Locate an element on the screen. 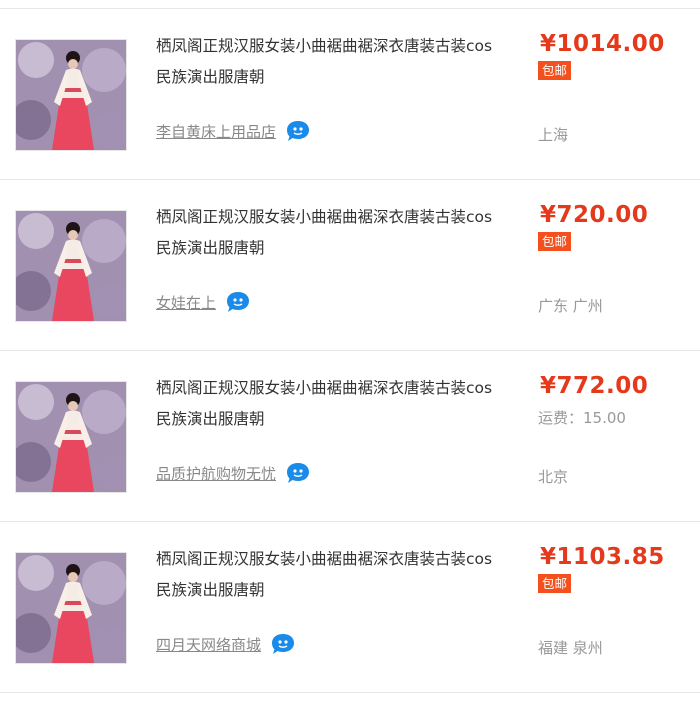  shop-link-row: 四月天网络商城 is located at coordinates (226, 644).